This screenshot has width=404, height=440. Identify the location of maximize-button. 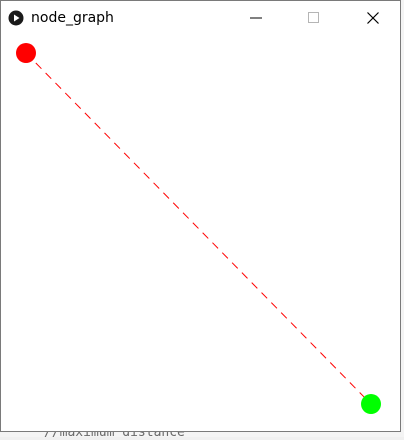
(314, 18).